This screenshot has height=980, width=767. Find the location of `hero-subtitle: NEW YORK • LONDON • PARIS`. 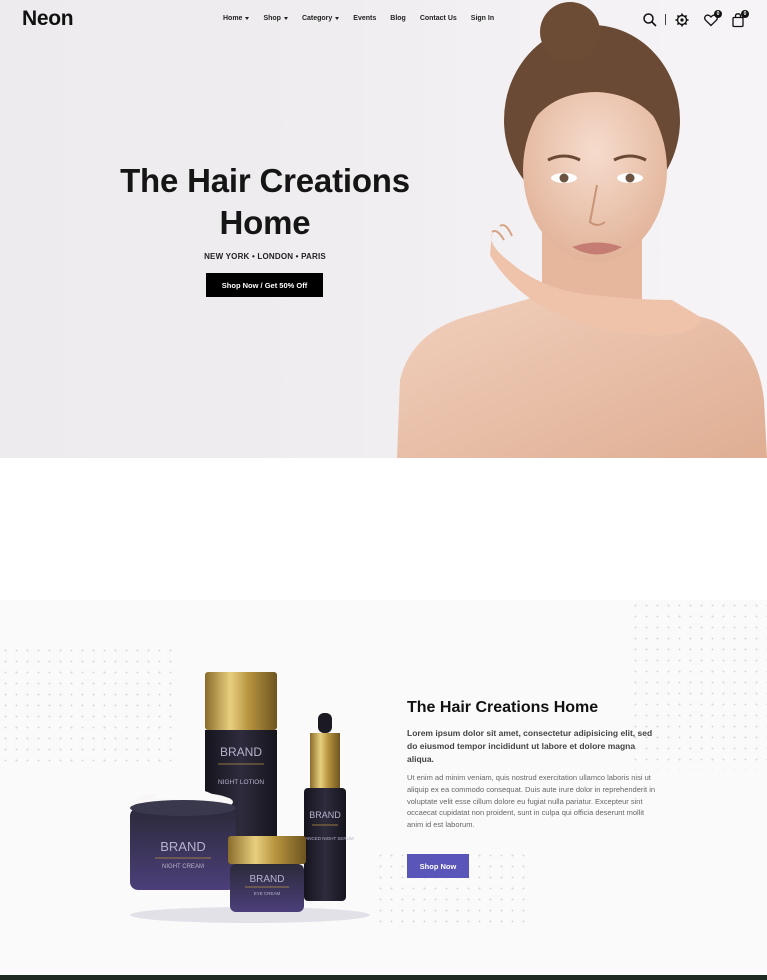

hero-subtitle: NEW YORK • LONDON • PARIS is located at coordinates (265, 256).